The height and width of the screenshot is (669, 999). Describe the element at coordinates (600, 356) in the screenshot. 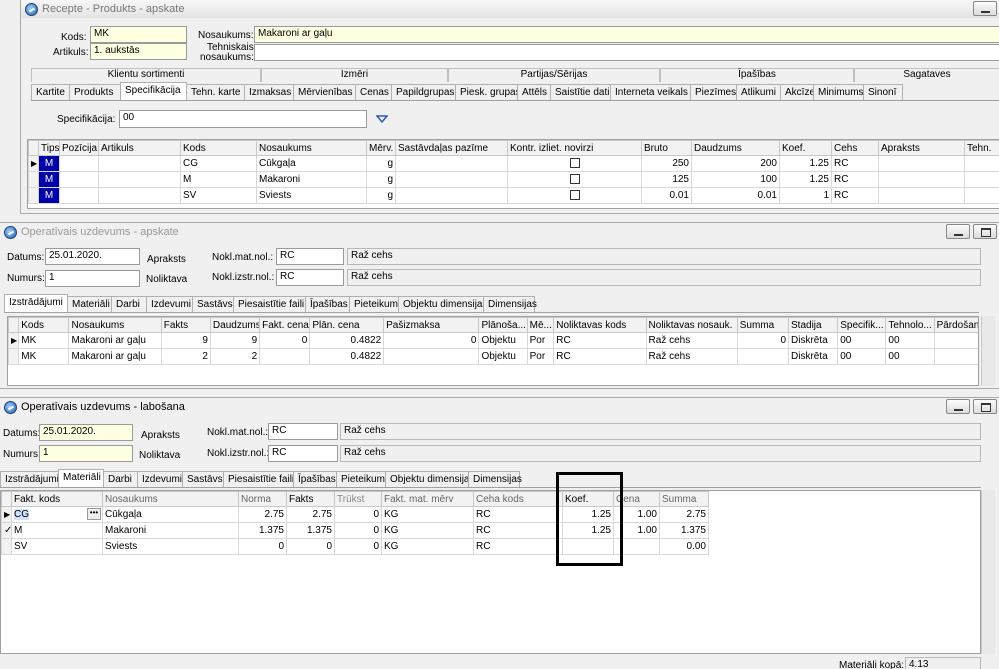

I see `cell-noliktavas-kods: RC` at that location.